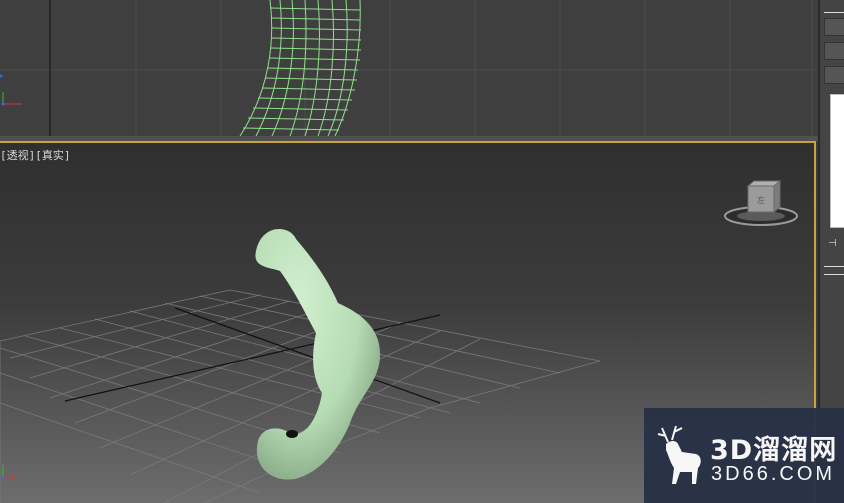 This screenshot has height=503, width=844. I want to click on color-swatch, so click(837, 161).